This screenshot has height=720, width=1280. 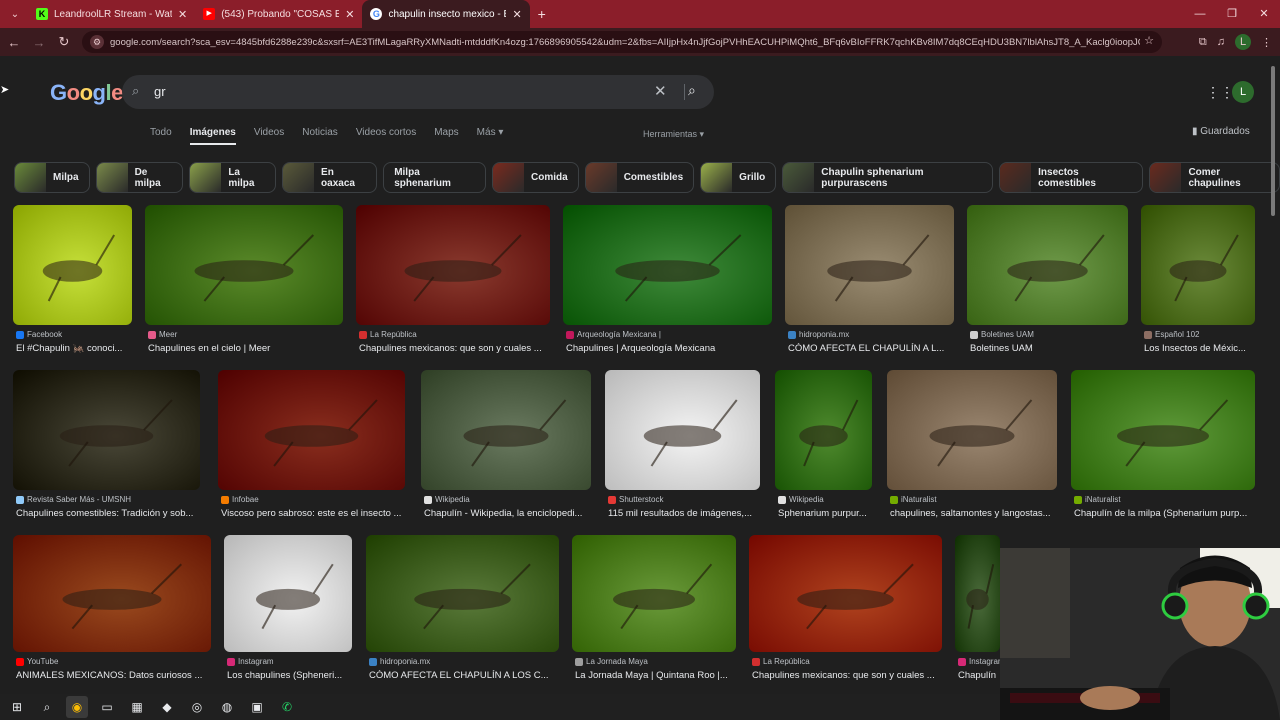 What do you see at coordinates (73, 499) in the screenshot?
I see `result-source: Revista Saber Más - UMSNH` at bounding box center [73, 499].